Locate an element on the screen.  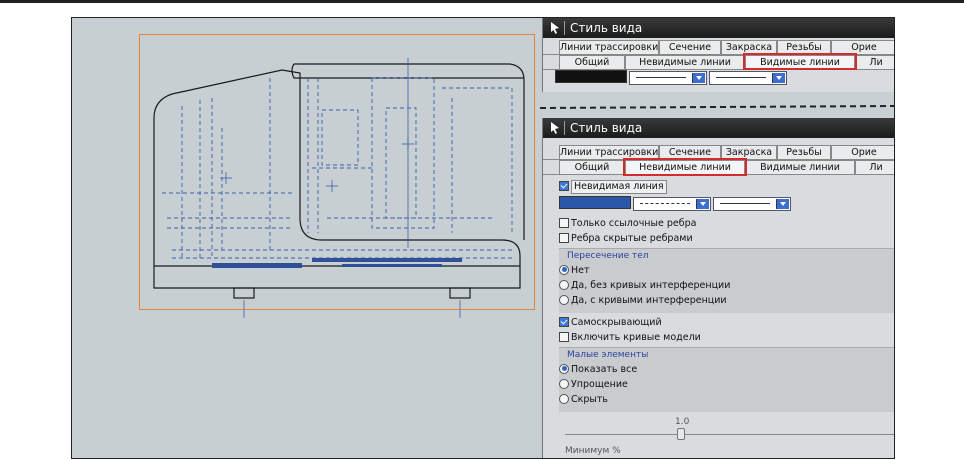
highlight-visible-lines-tab is located at coordinates (800, 61).